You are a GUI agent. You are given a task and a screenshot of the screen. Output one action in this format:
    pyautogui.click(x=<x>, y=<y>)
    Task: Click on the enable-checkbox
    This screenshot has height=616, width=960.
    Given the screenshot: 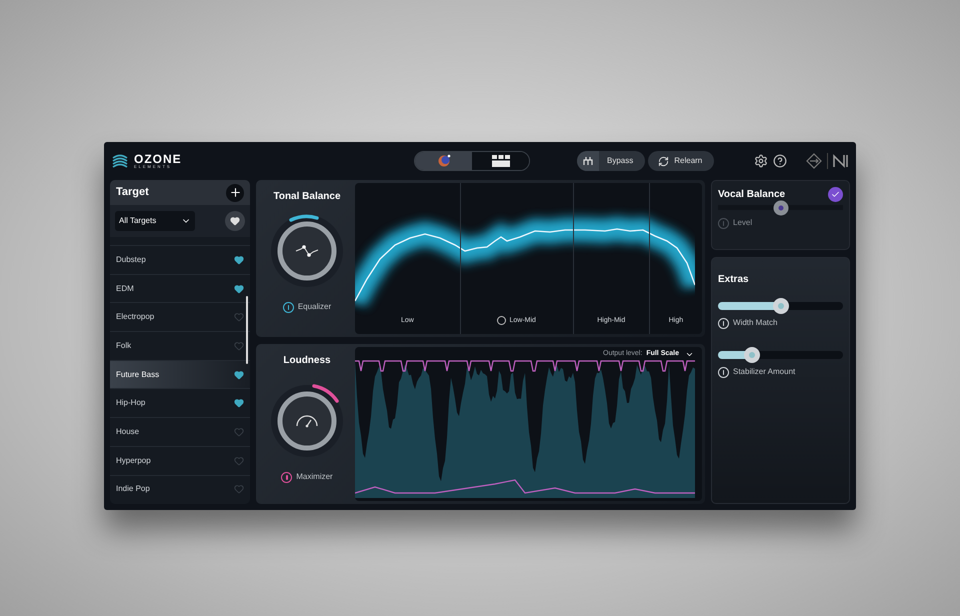 What is the action you would take?
    pyautogui.click(x=835, y=194)
    